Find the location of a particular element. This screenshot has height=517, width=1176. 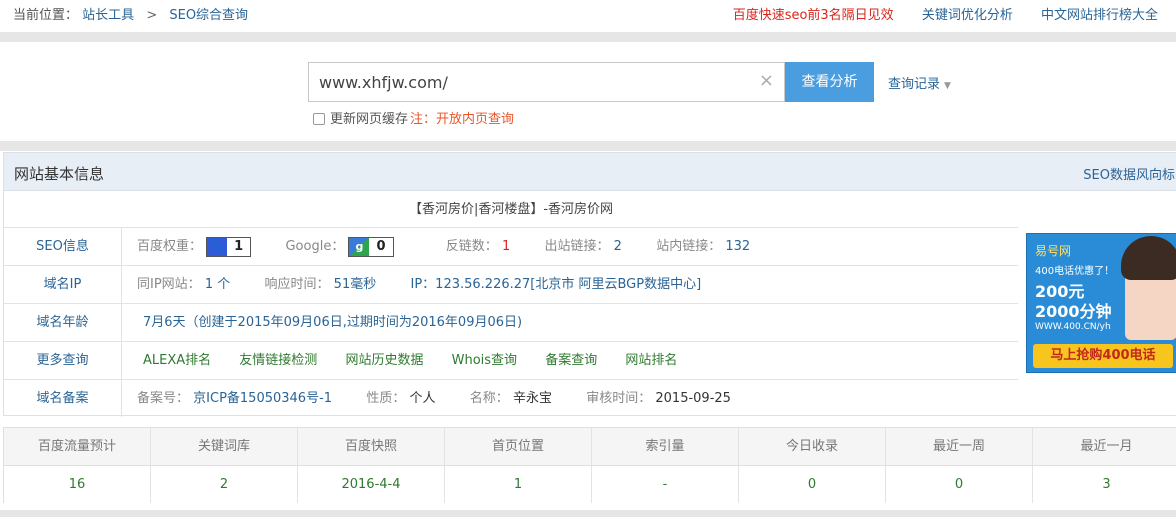

top-link-keyword: 关键词优化分析 is located at coordinates (967, 15).